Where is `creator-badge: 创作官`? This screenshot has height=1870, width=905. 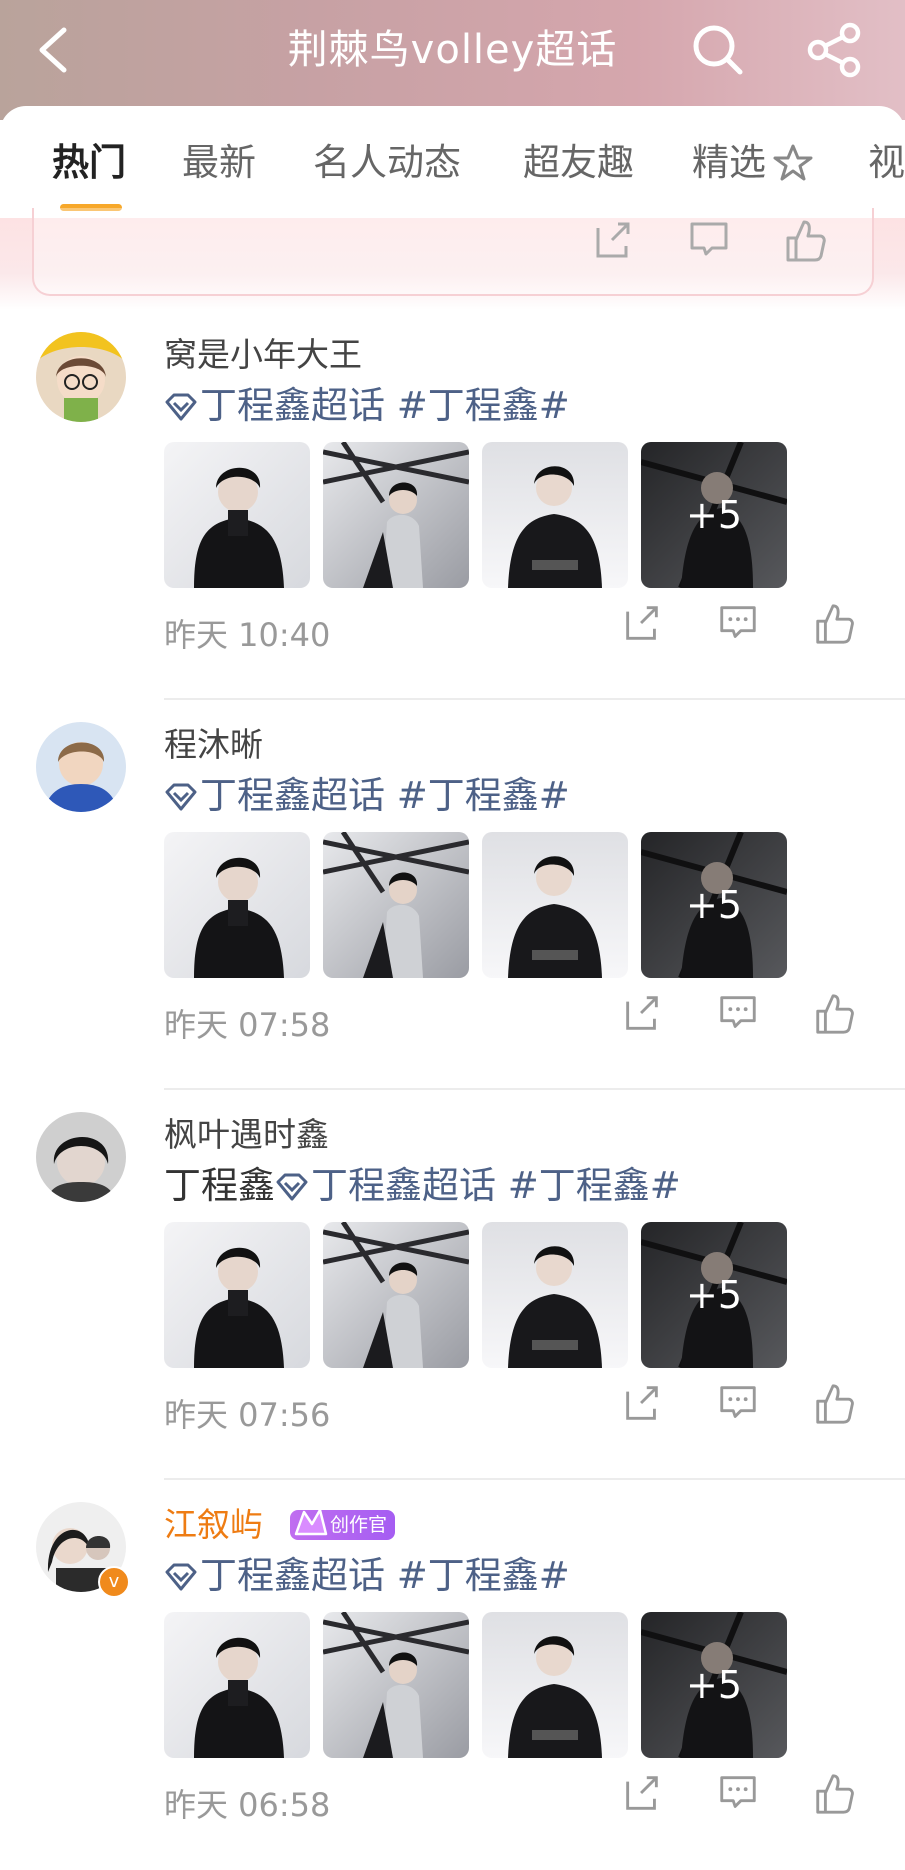 creator-badge: 创作官 is located at coordinates (343, 1524).